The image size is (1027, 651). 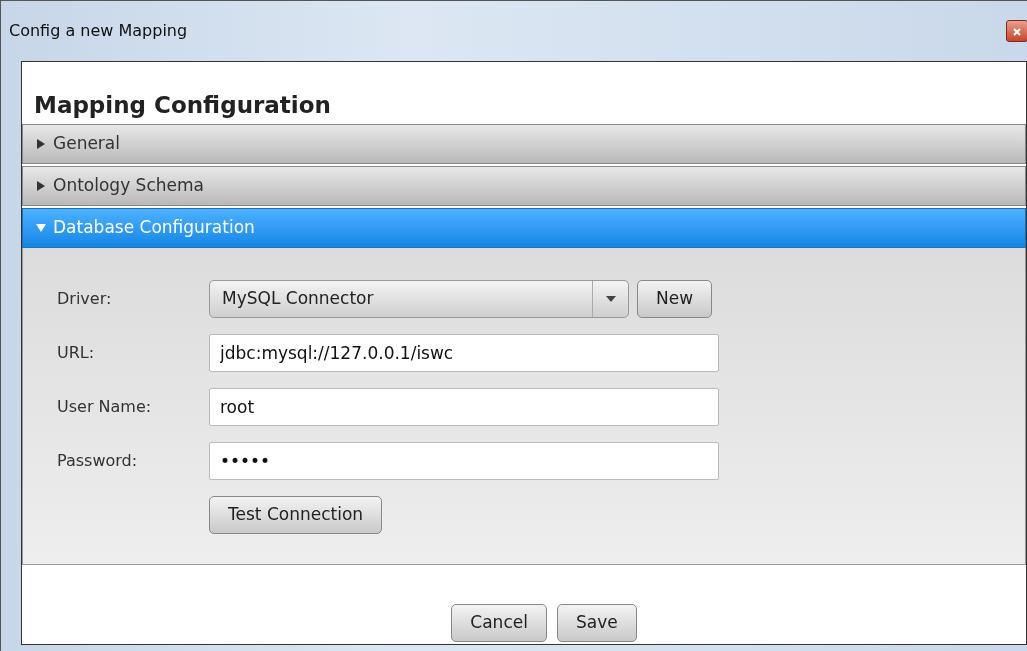 I want to click on field-label: URL:, so click(x=76, y=352).